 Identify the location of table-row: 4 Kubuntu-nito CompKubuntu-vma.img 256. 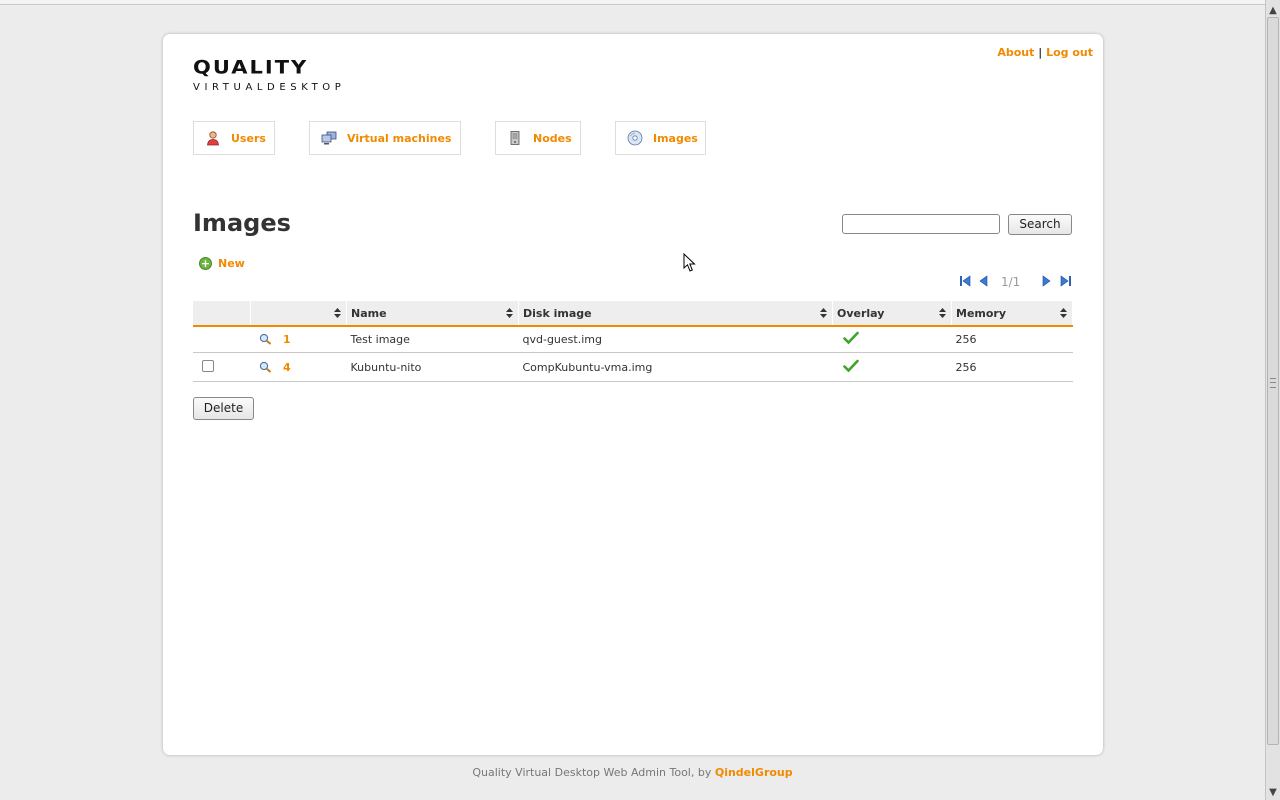
(633, 367).